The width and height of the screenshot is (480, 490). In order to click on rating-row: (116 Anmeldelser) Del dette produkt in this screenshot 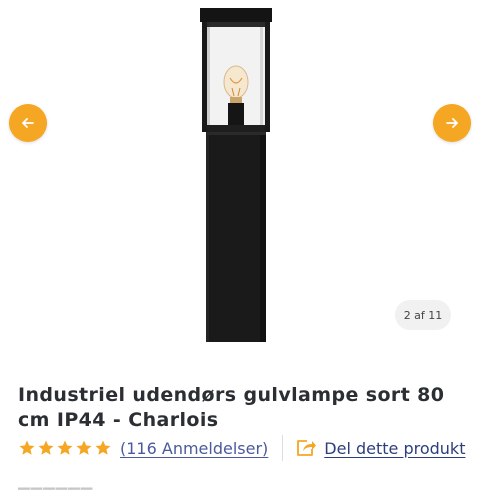, I will do `click(241, 448)`.